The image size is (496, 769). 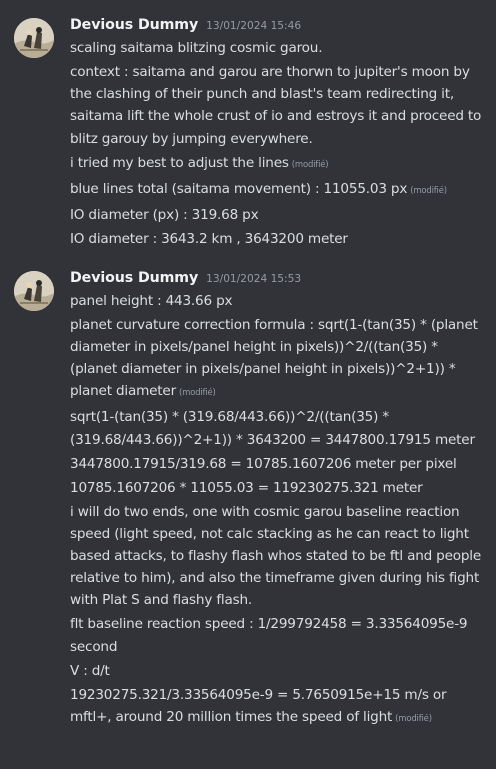 What do you see at coordinates (253, 279) in the screenshot?
I see `timestamp: 13/01/2024 15:53` at bounding box center [253, 279].